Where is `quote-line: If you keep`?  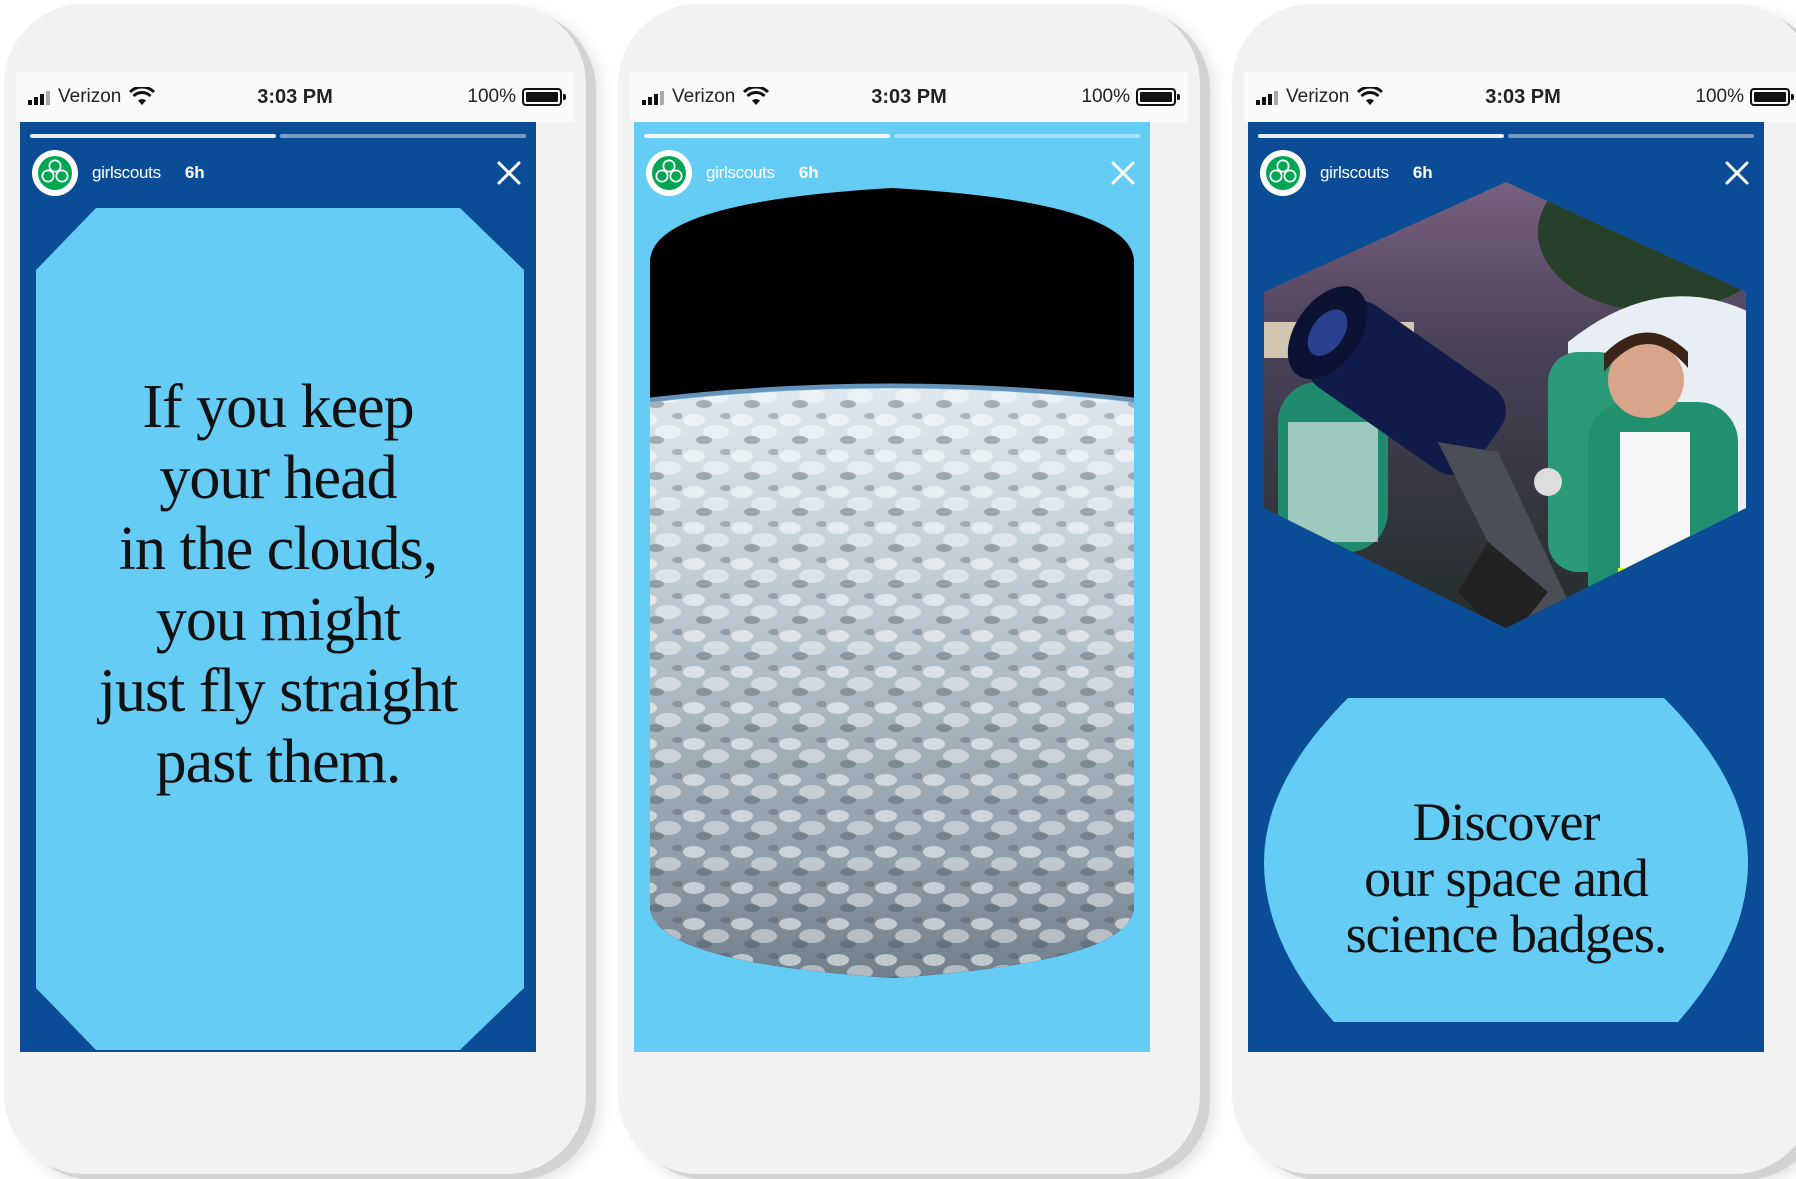
quote-line: If you keep is located at coordinates (278, 407).